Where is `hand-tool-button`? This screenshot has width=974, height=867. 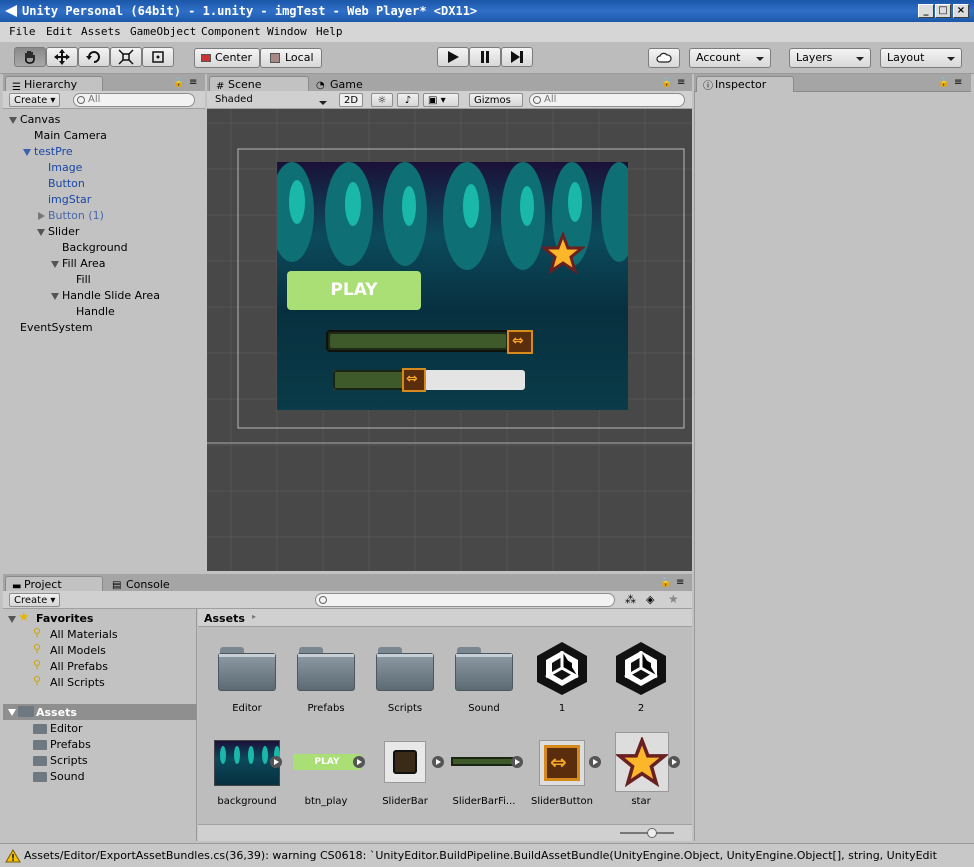 hand-tool-button is located at coordinates (30, 57).